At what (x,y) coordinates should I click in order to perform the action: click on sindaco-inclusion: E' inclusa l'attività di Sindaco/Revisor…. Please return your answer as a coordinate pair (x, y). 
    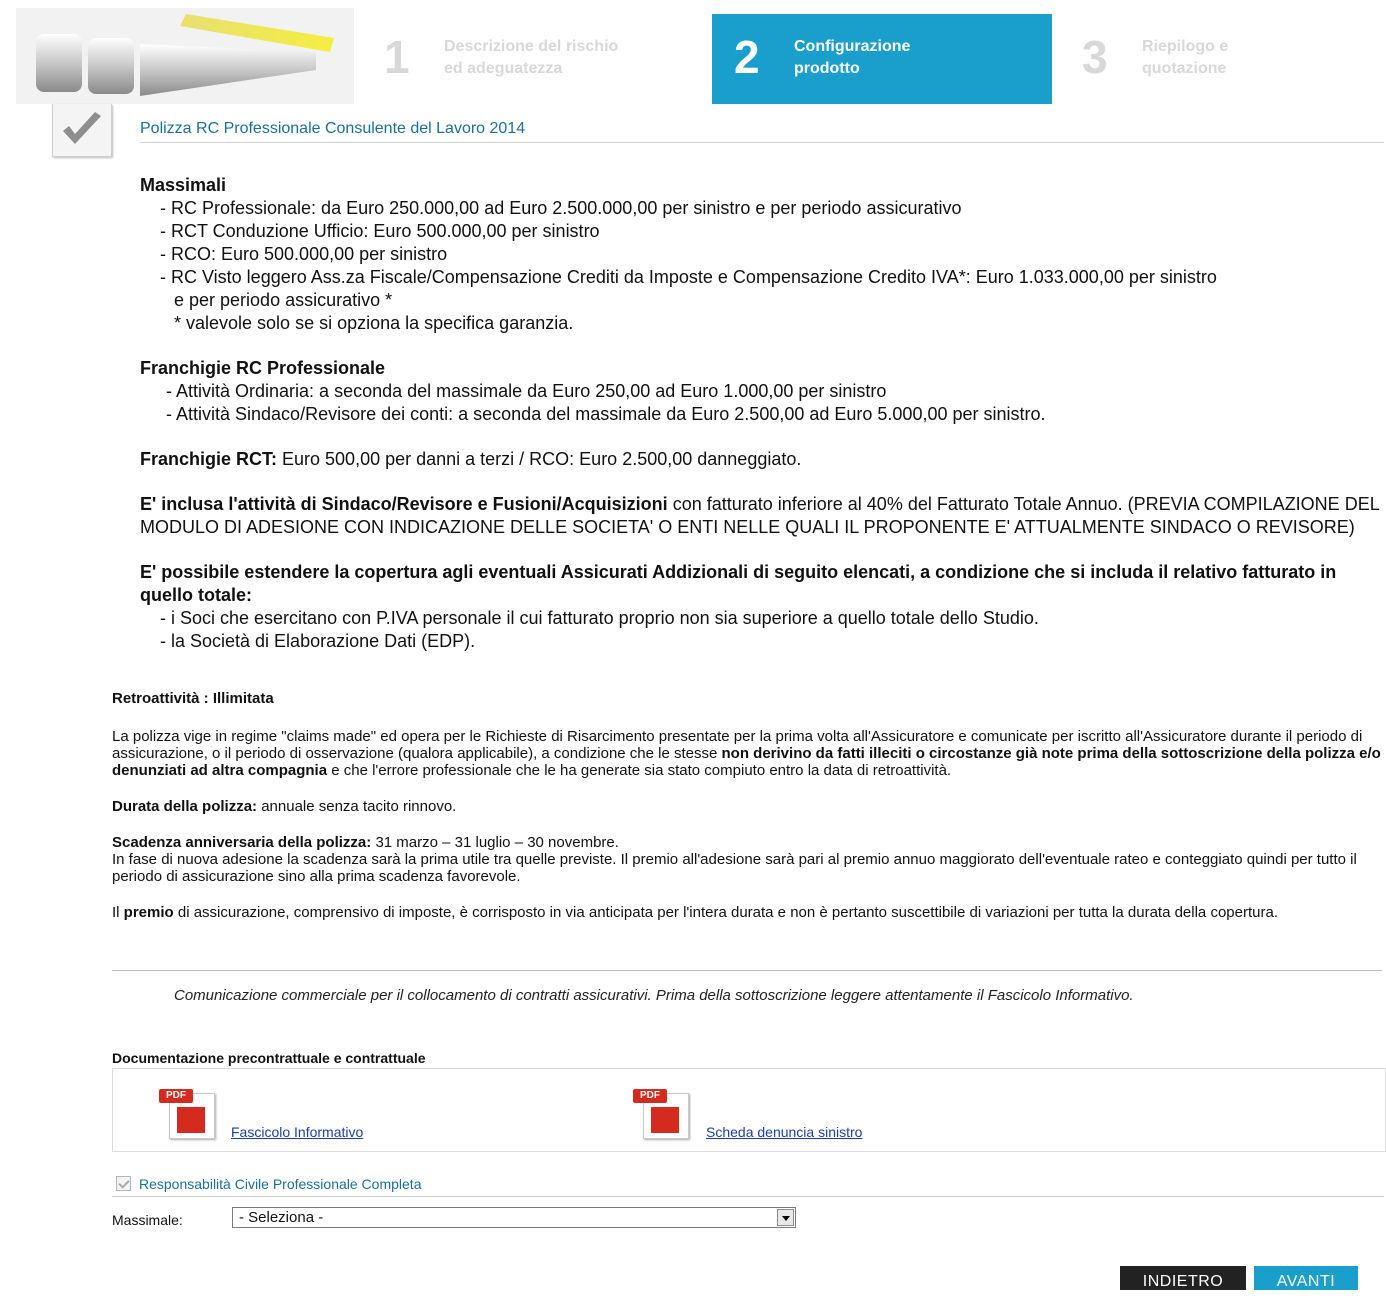
    Looking at the image, I should click on (760, 515).